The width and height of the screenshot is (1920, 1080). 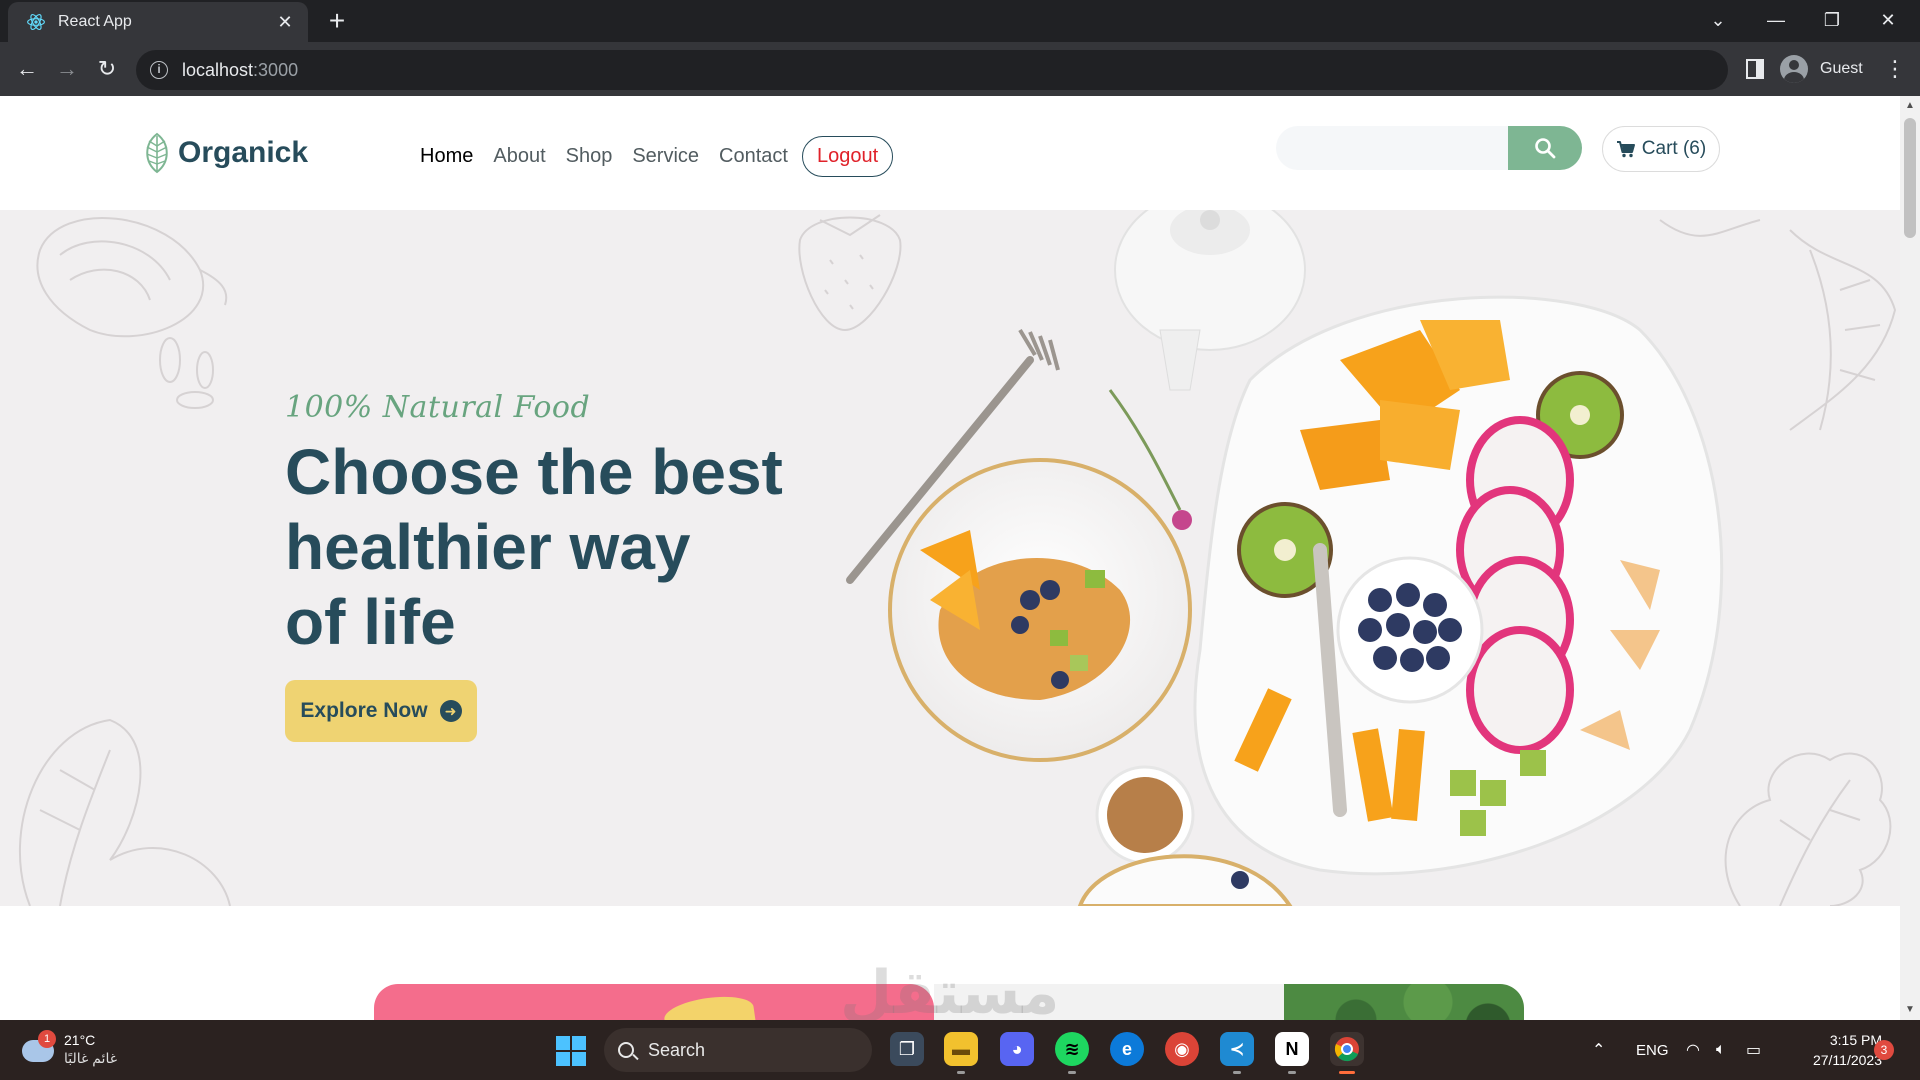 What do you see at coordinates (1652, 1050) in the screenshot?
I see `language-indicator: ENG` at bounding box center [1652, 1050].